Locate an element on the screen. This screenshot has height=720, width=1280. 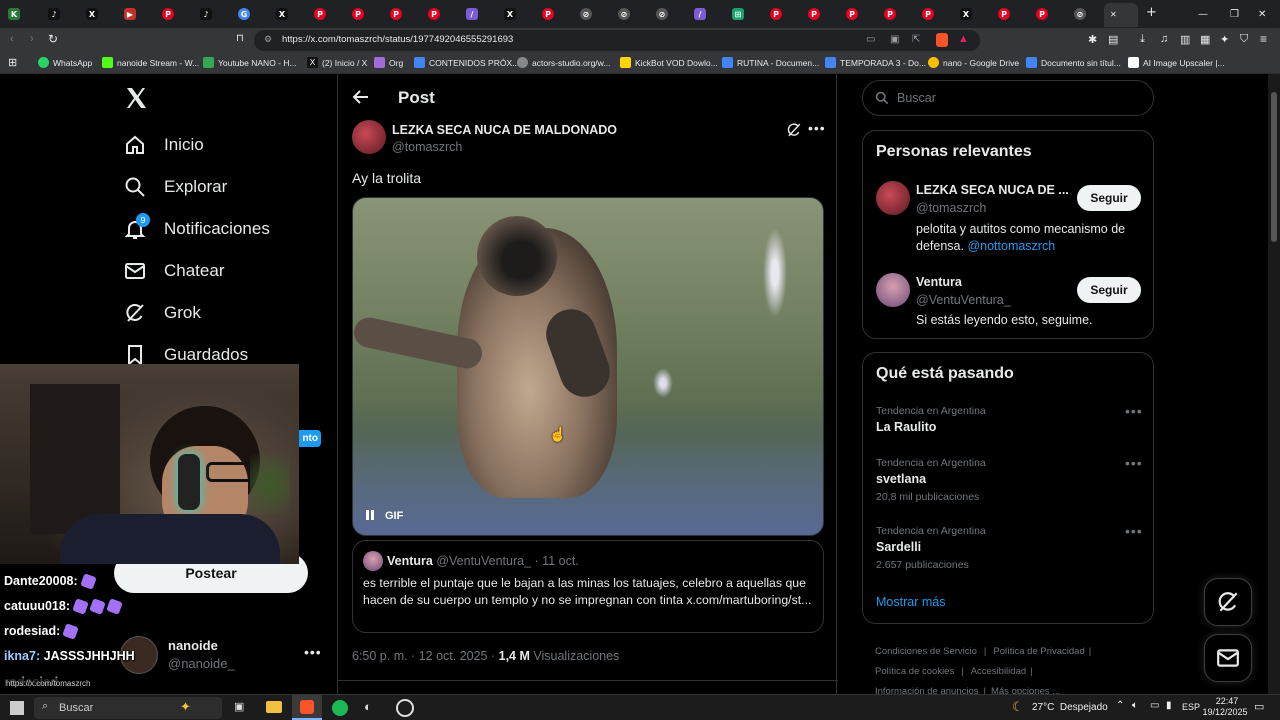
person-handle: @VentuVentura_ is located at coordinates (963, 300).